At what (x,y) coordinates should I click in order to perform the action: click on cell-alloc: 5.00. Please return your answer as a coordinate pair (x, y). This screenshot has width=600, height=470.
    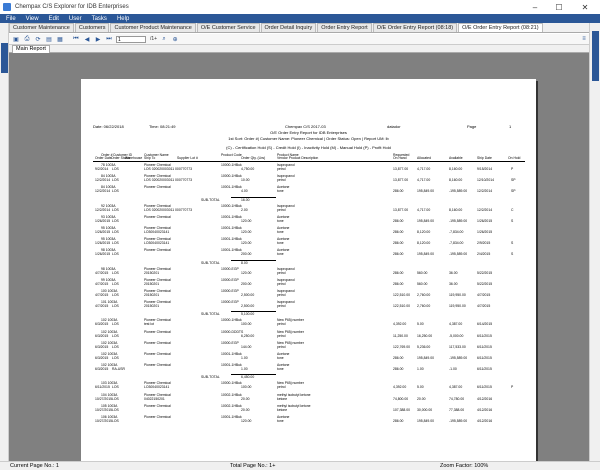
    Looking at the image, I should click on (420, 324).